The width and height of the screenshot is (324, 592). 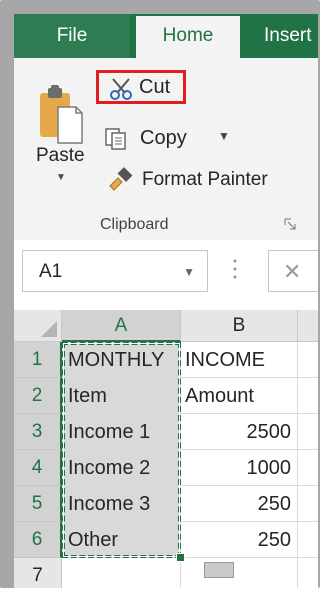 I want to click on paste-button-label: Paste, so click(x=60, y=156).